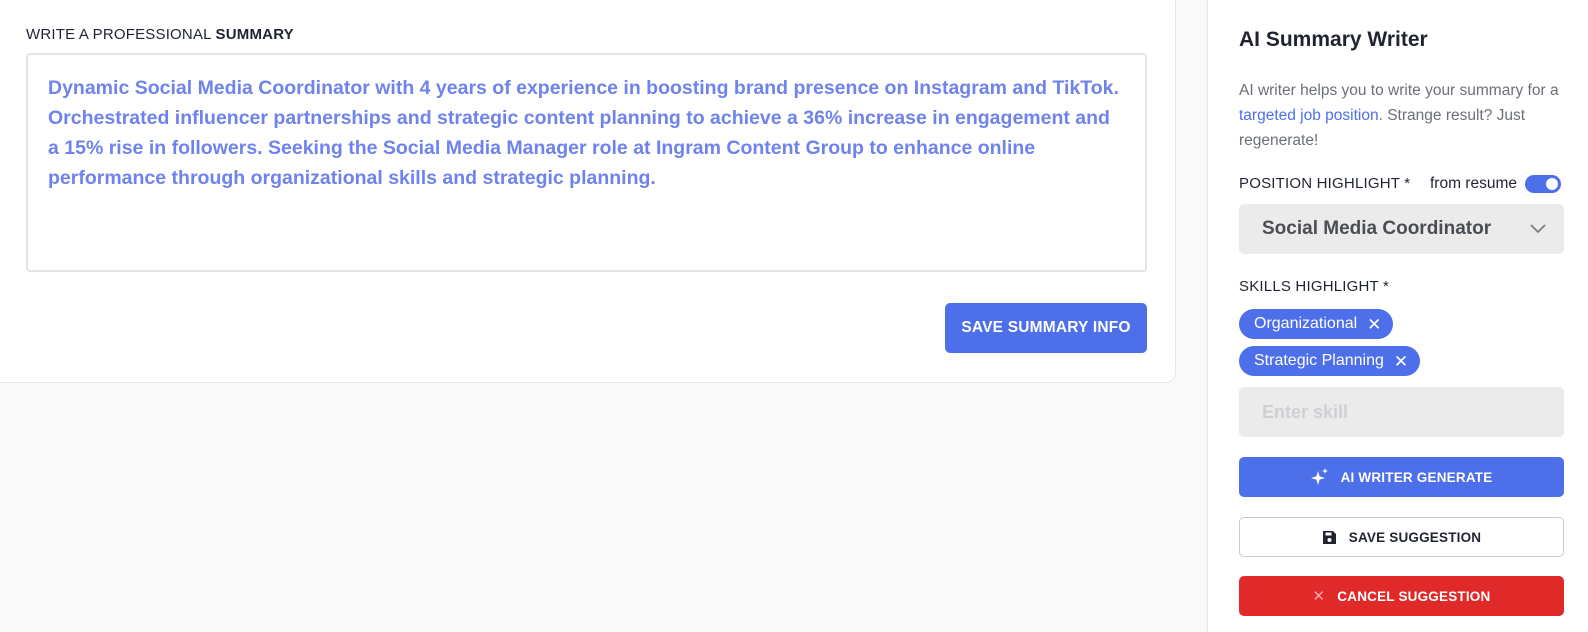  I want to click on skill-chip-label: Organizational, so click(1306, 323).